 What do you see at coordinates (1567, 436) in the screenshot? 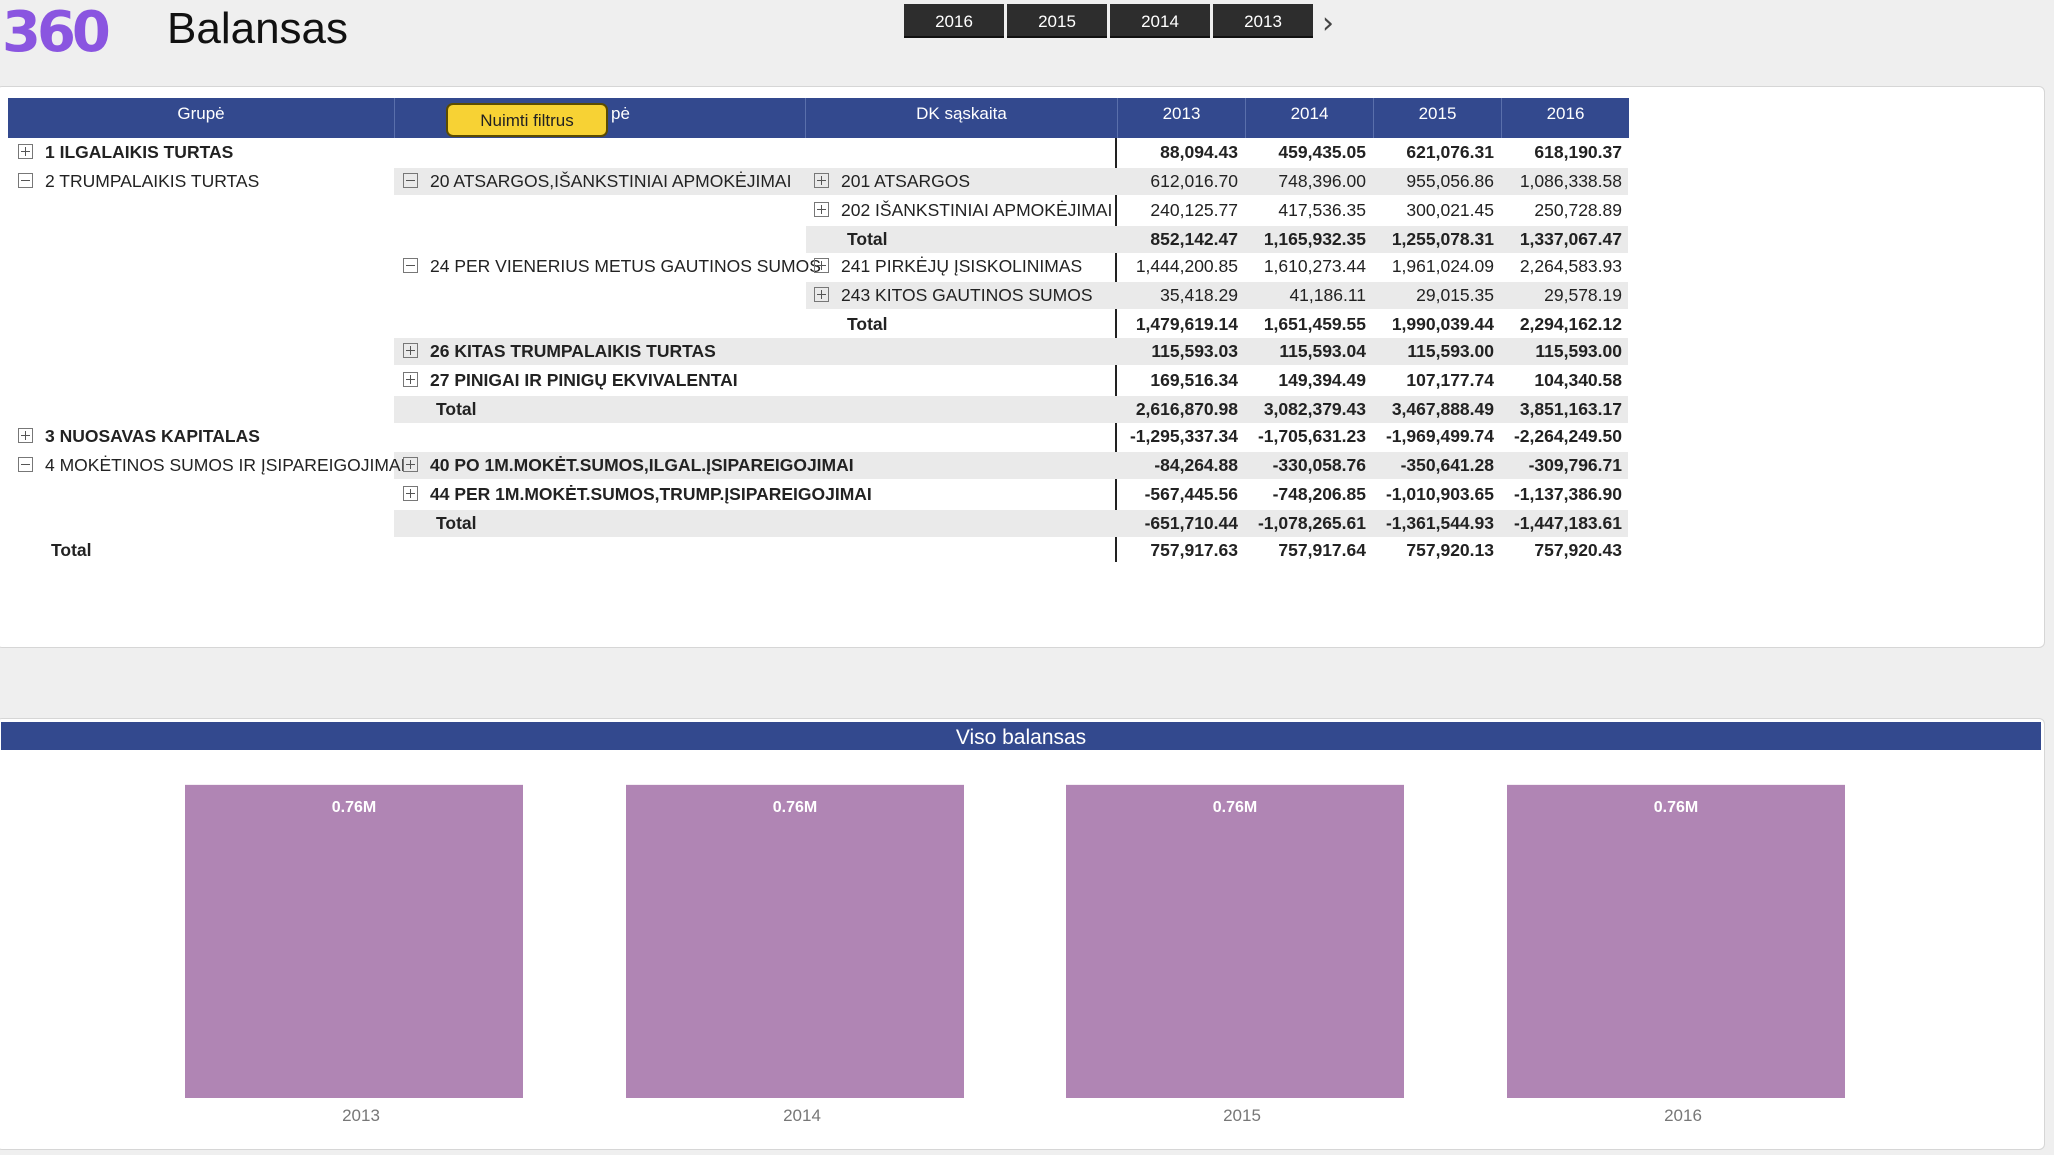
I see `cell-value-2016: -2,264,249.50` at bounding box center [1567, 436].